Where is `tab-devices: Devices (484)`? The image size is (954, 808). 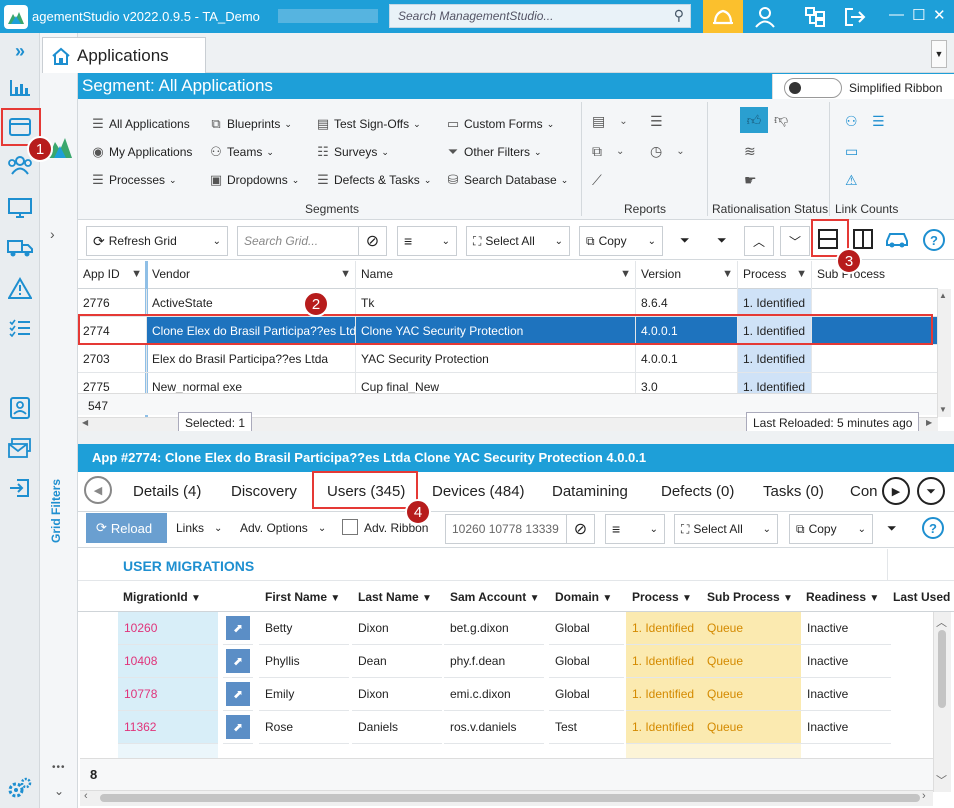 tab-devices: Devices (484) is located at coordinates (478, 498).